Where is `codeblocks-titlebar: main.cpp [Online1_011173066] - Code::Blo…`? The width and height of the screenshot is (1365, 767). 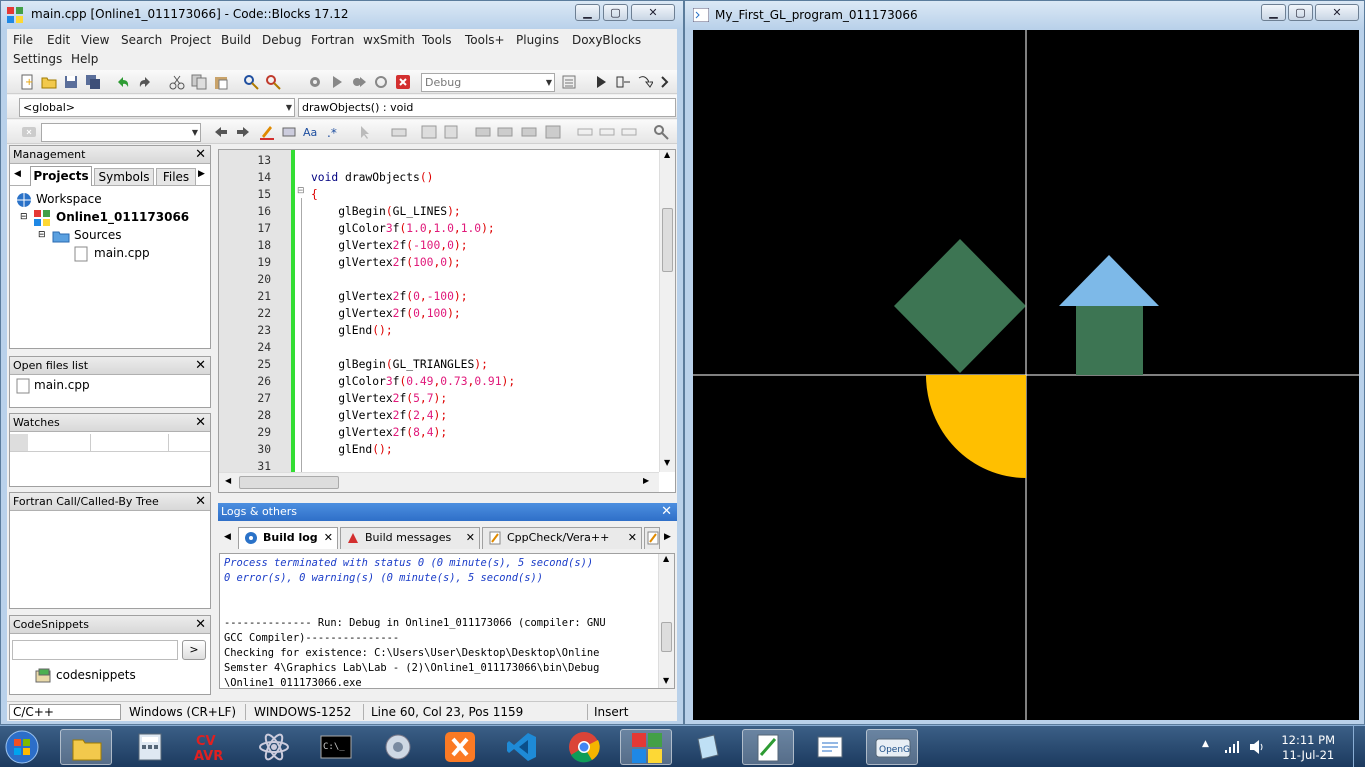
codeblocks-titlebar: main.cpp [Online1_011173066] - Code::Blo… is located at coordinates (342, 15).